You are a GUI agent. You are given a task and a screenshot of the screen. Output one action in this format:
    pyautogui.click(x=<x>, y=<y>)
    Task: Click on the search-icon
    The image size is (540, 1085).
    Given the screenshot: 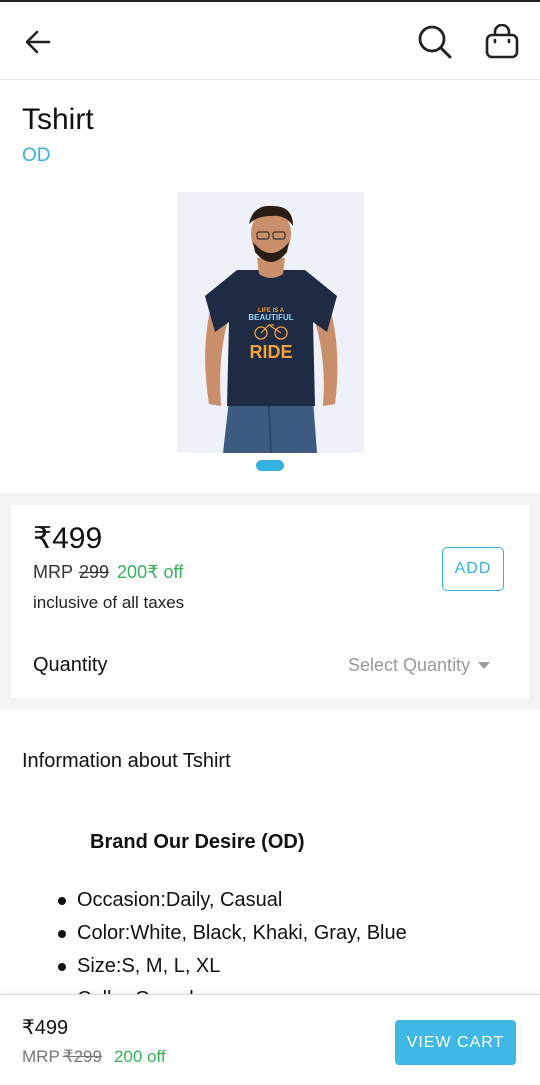 What is the action you would take?
    pyautogui.click(x=435, y=42)
    